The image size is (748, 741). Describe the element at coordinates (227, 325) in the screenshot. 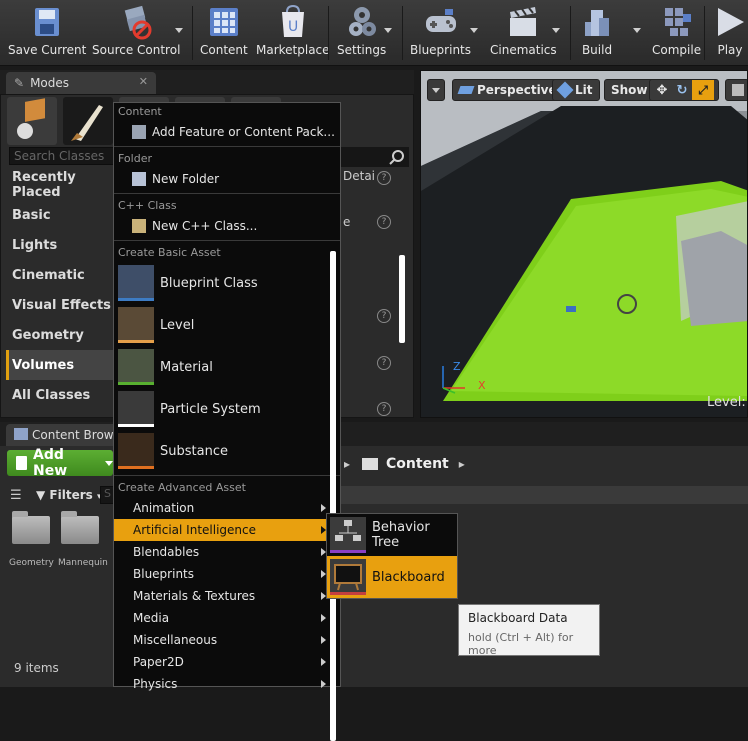

I see `level-item: Level` at that location.